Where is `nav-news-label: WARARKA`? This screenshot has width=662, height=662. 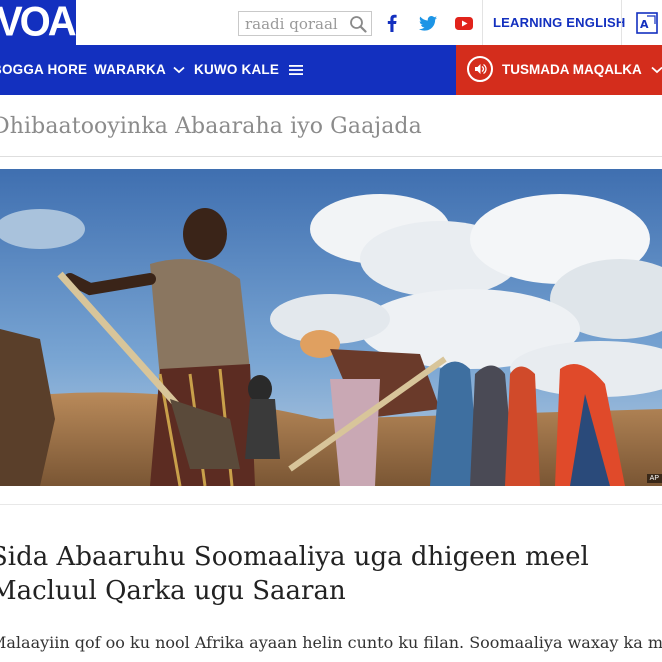 nav-news-label: WARARKA is located at coordinates (130, 69).